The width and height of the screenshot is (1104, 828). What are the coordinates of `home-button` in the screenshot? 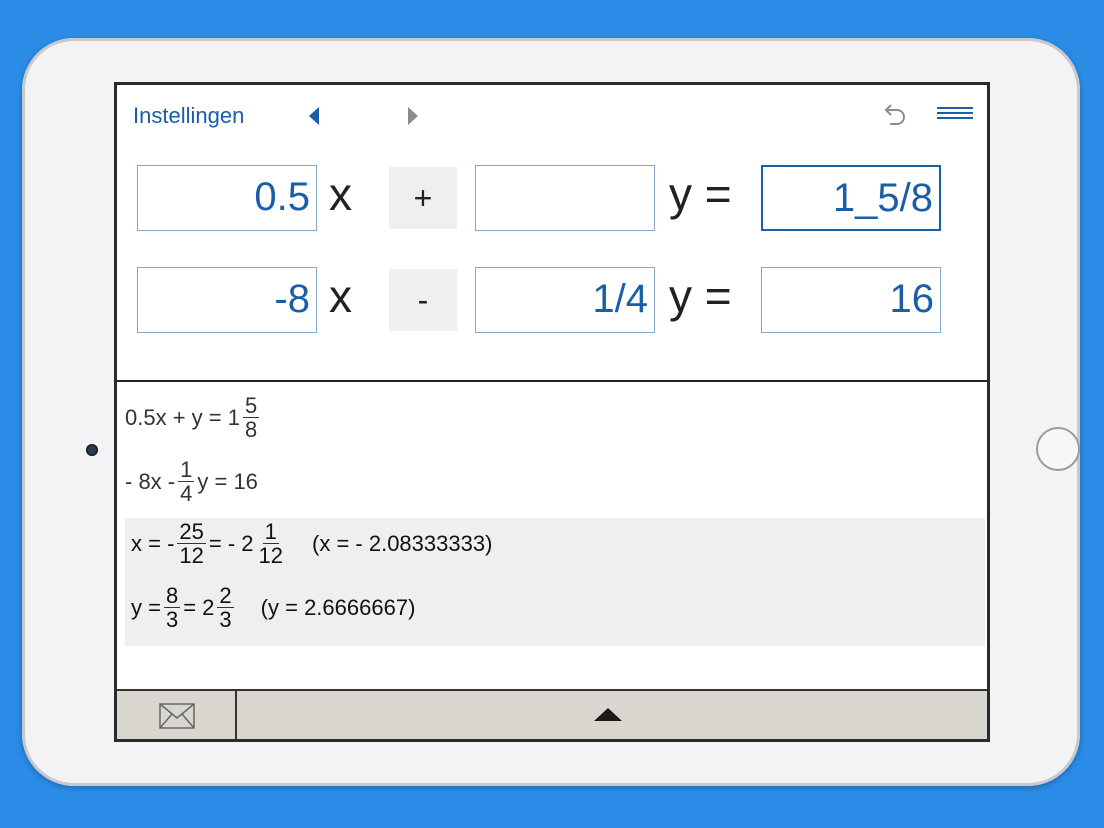 It's located at (1058, 449).